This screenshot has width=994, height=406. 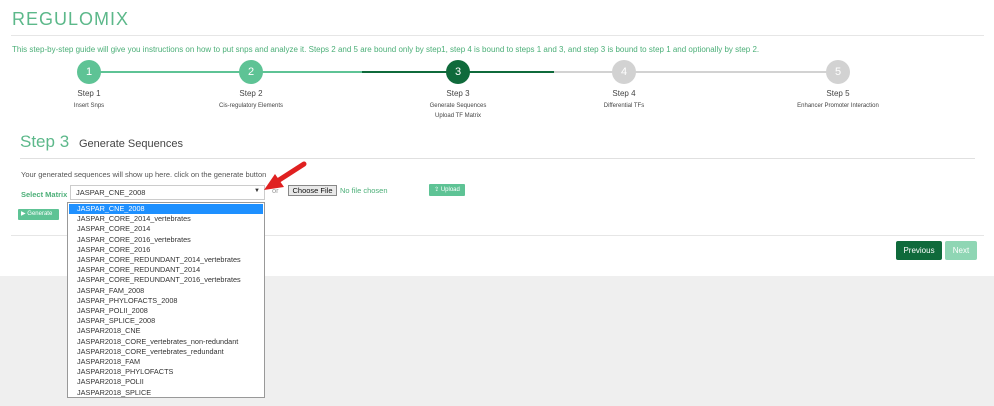 What do you see at coordinates (624, 106) in the screenshot?
I see `step-4-desc: Differential TFs` at bounding box center [624, 106].